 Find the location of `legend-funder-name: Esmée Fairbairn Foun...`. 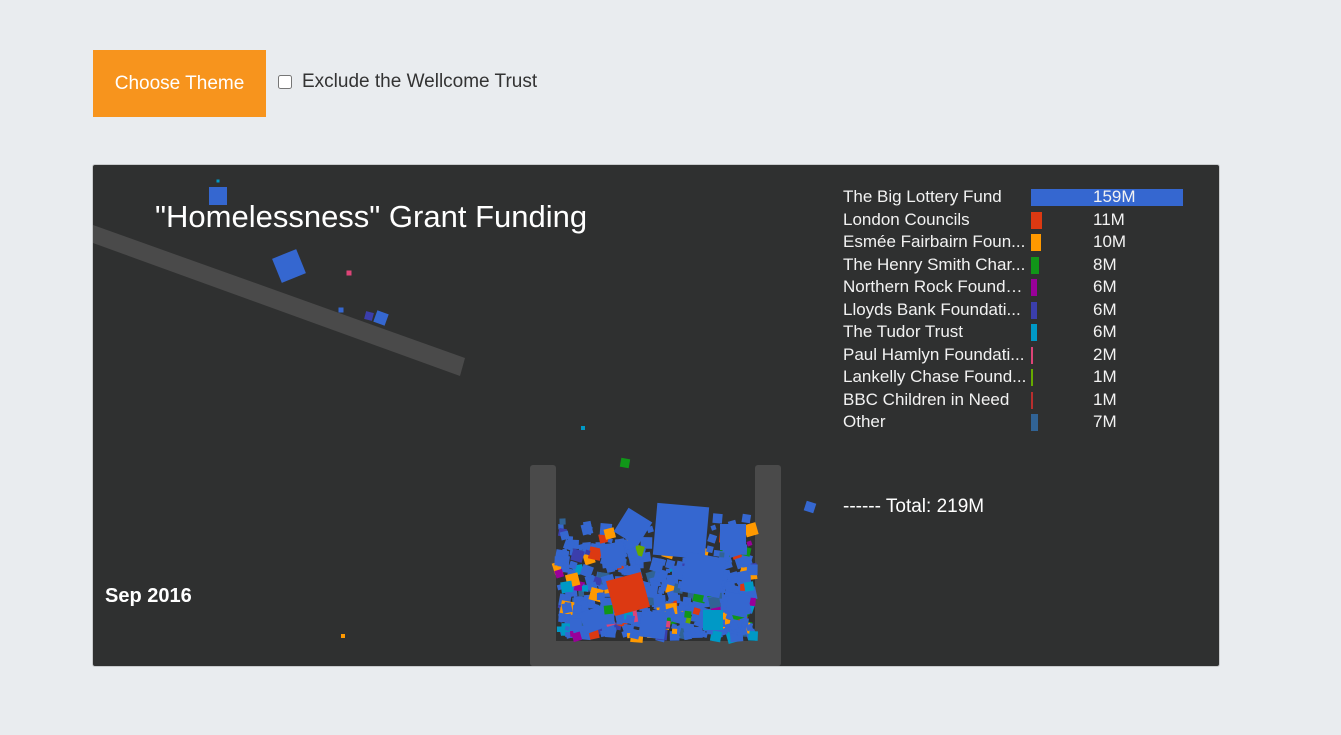

legend-funder-name: Esmée Fairbairn Foun... is located at coordinates (934, 241).